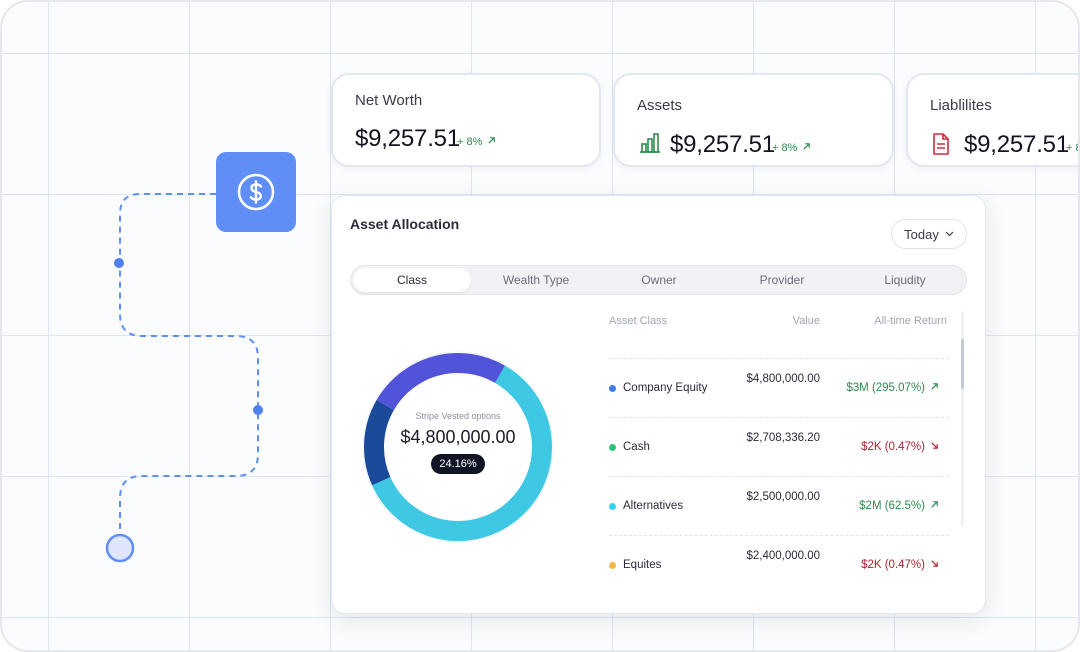 Image resolution: width=1080 pixels, height=652 pixels. Describe the element at coordinates (806, 321) in the screenshot. I see `header-value: Value` at that location.